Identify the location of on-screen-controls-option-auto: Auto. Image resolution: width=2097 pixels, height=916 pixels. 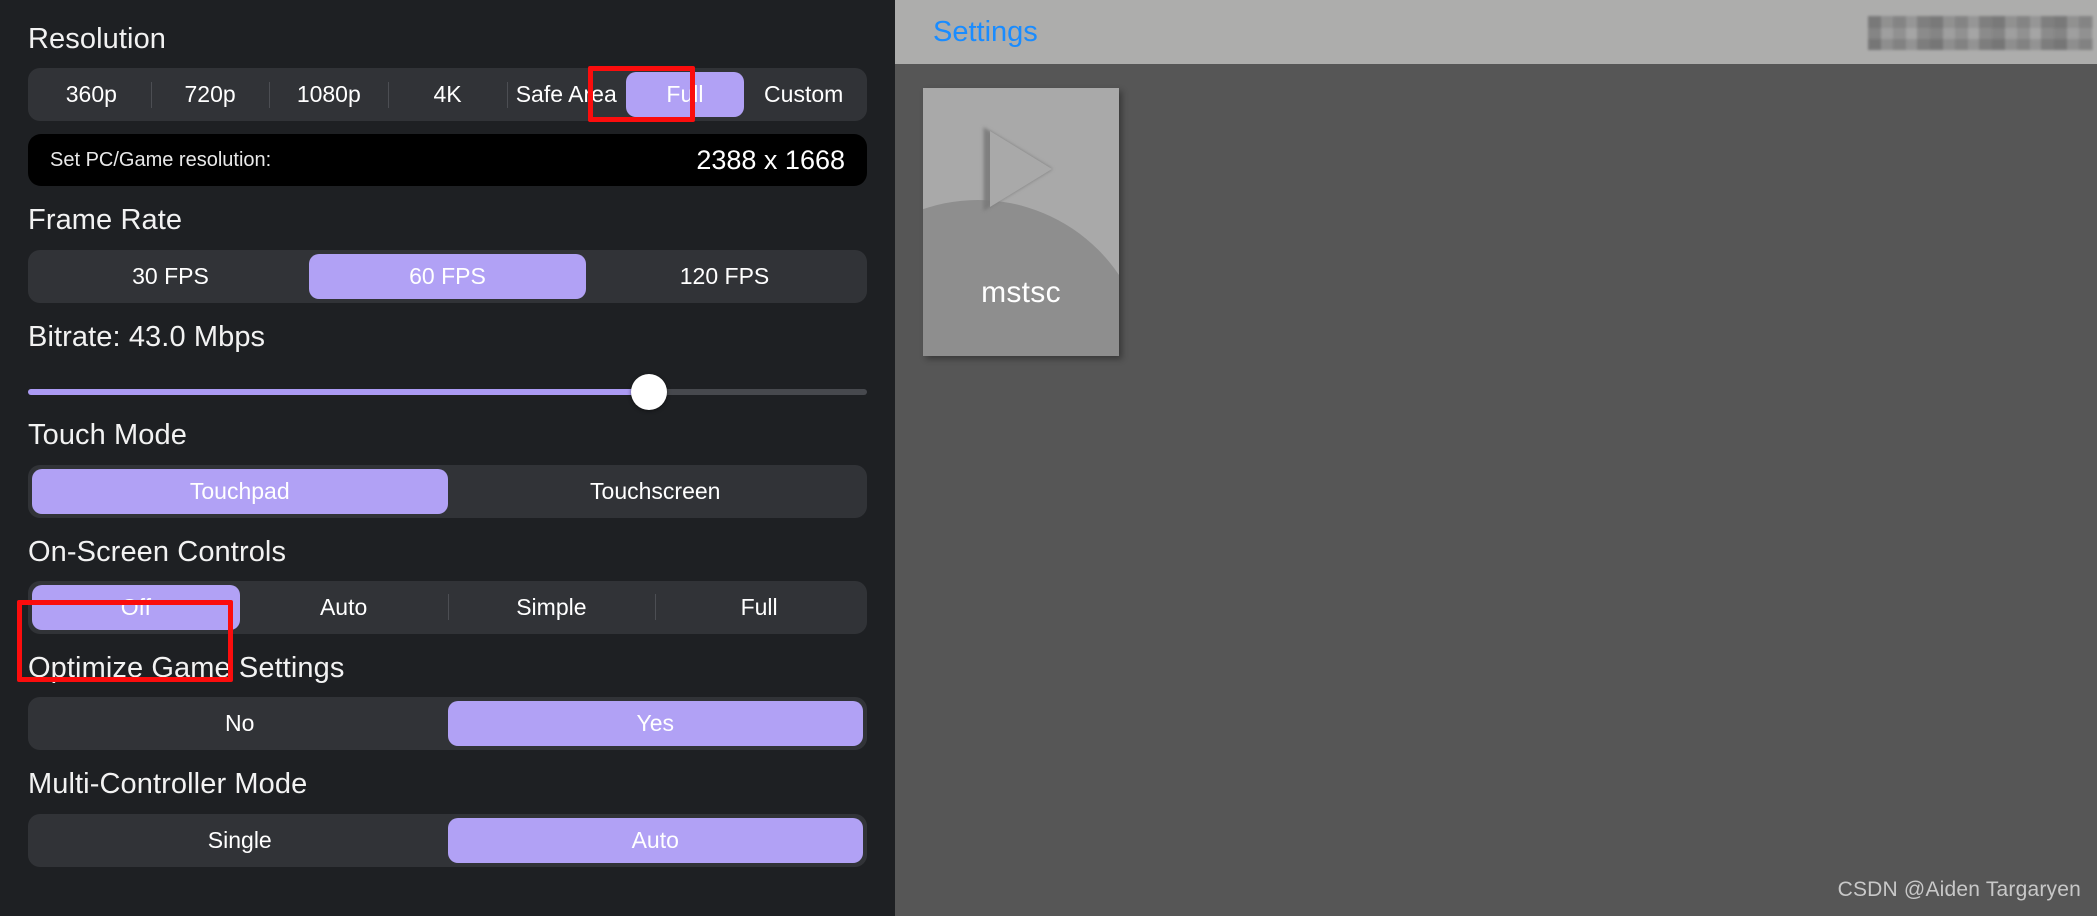
(344, 607).